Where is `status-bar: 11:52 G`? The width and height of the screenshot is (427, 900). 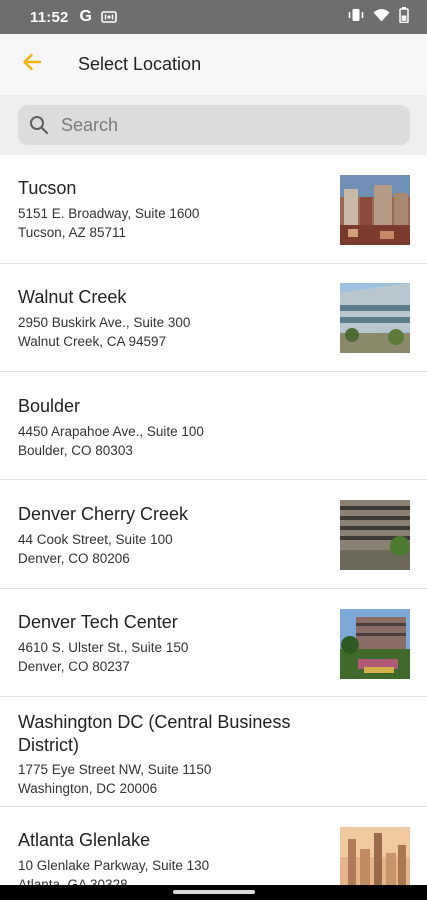 status-bar: 11:52 G is located at coordinates (213, 17).